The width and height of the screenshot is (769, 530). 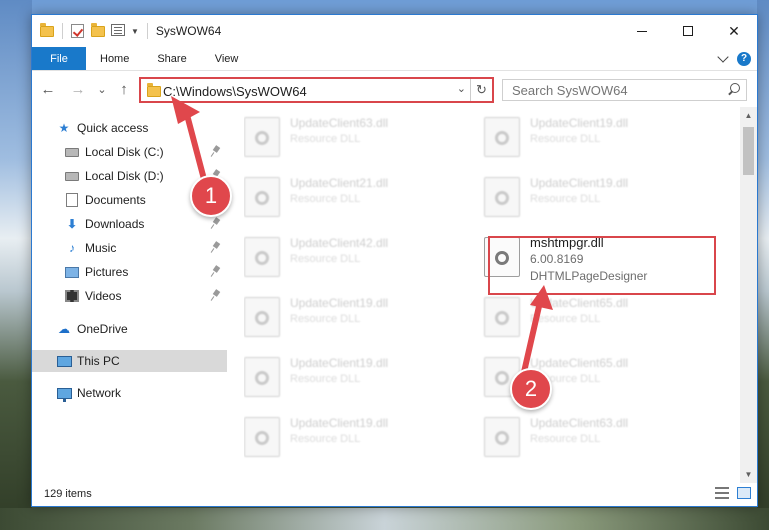 I want to click on minimize-button, so click(x=642, y=31).